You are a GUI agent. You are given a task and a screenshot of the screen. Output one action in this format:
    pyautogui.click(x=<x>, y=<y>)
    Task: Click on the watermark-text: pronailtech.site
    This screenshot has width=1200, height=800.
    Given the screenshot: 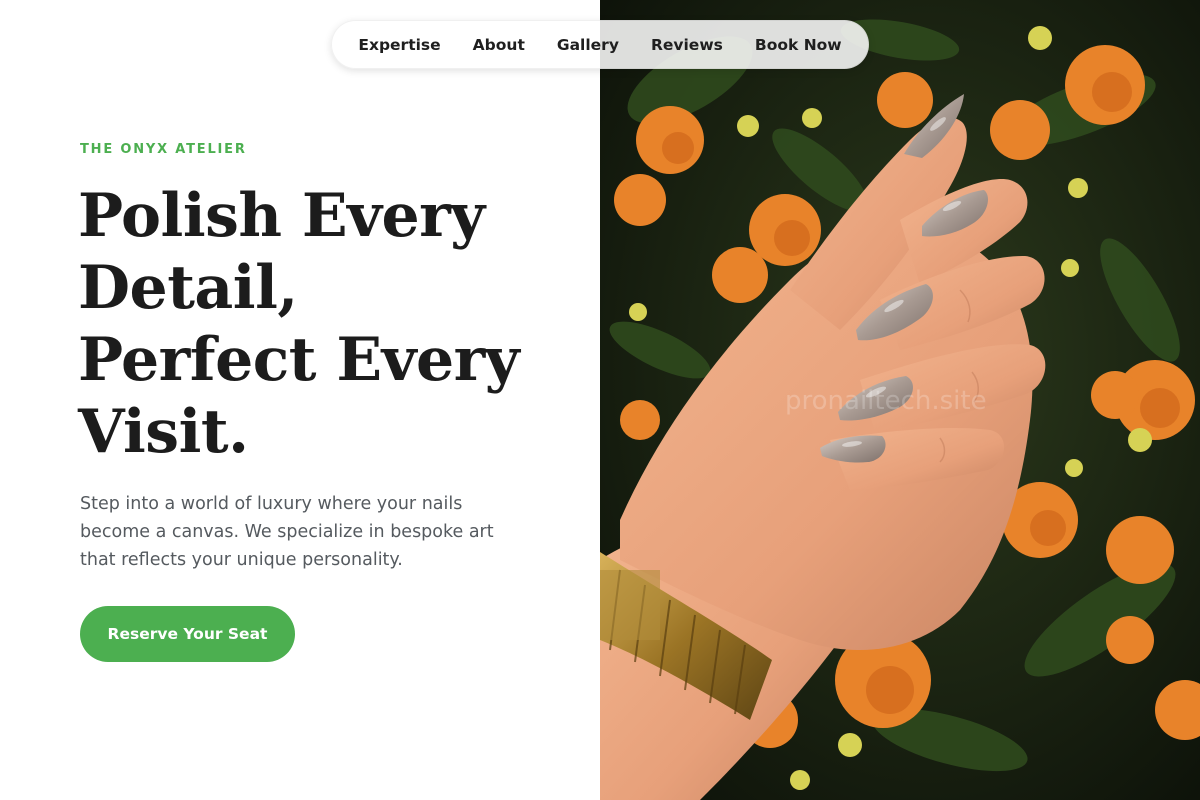 What is the action you would take?
    pyautogui.click(x=886, y=401)
    